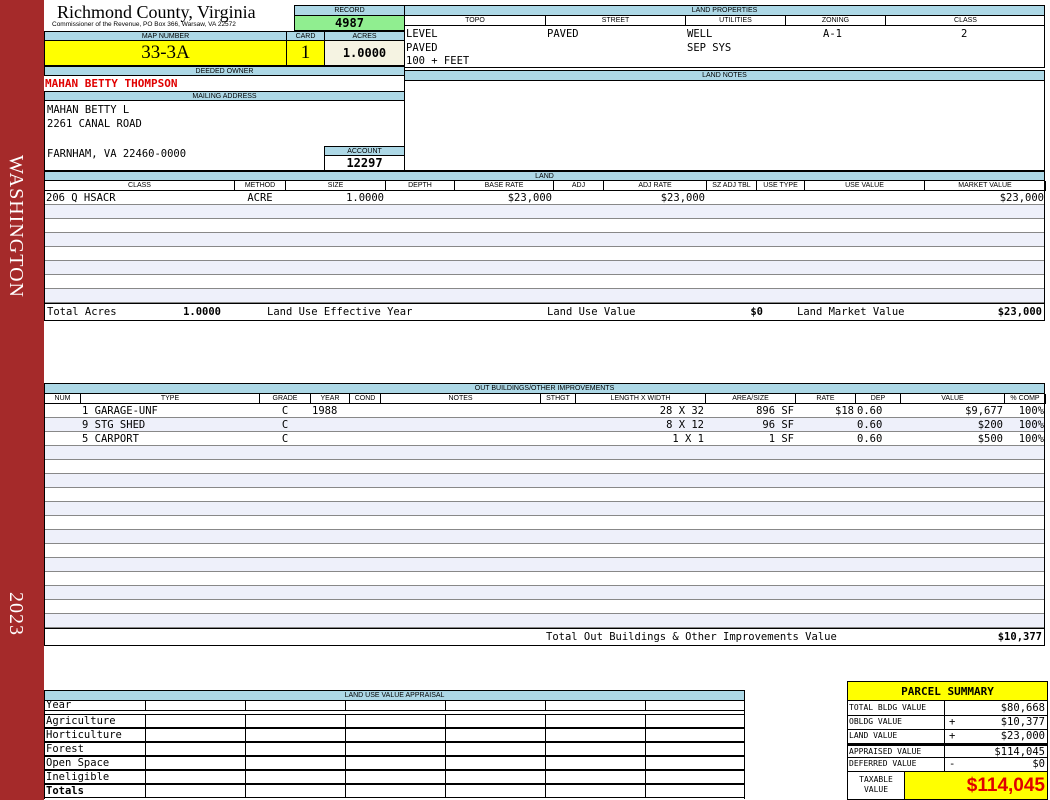  Describe the element at coordinates (953, 399) in the screenshot. I see `column-header: VALUE` at that location.